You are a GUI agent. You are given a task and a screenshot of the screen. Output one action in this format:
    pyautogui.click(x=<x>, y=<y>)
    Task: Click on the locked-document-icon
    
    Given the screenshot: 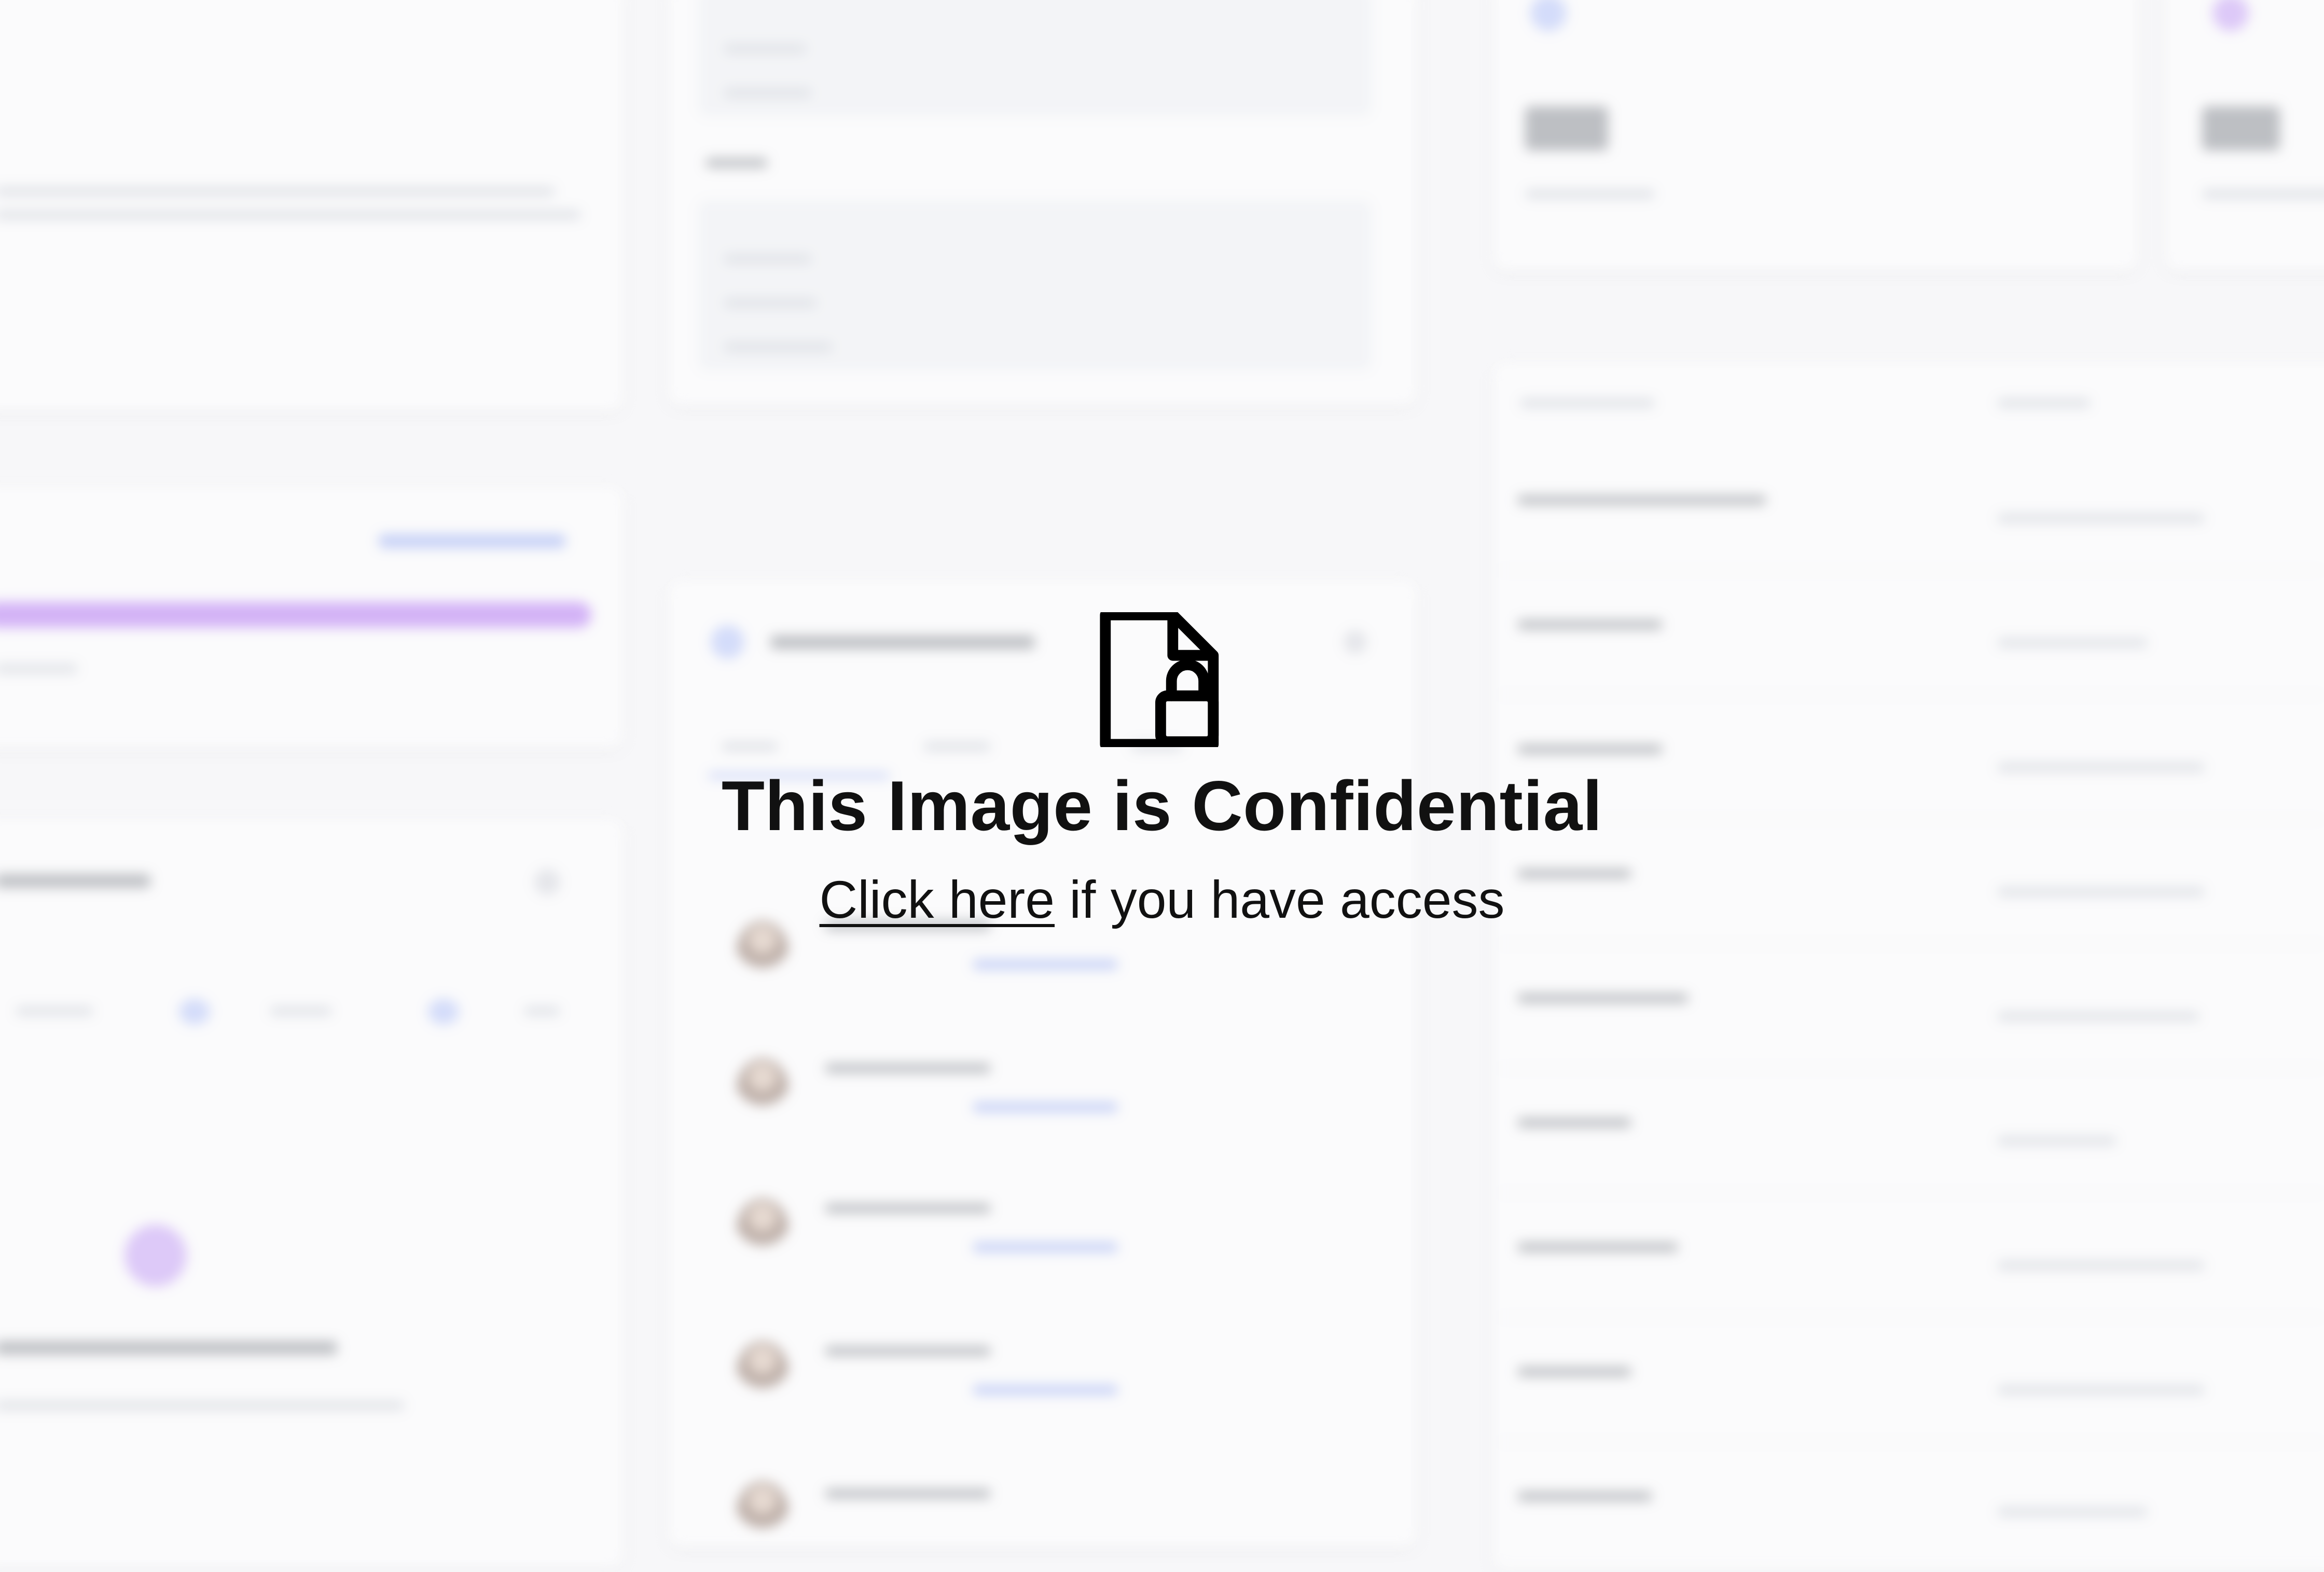 What is the action you would take?
    pyautogui.click(x=1160, y=679)
    